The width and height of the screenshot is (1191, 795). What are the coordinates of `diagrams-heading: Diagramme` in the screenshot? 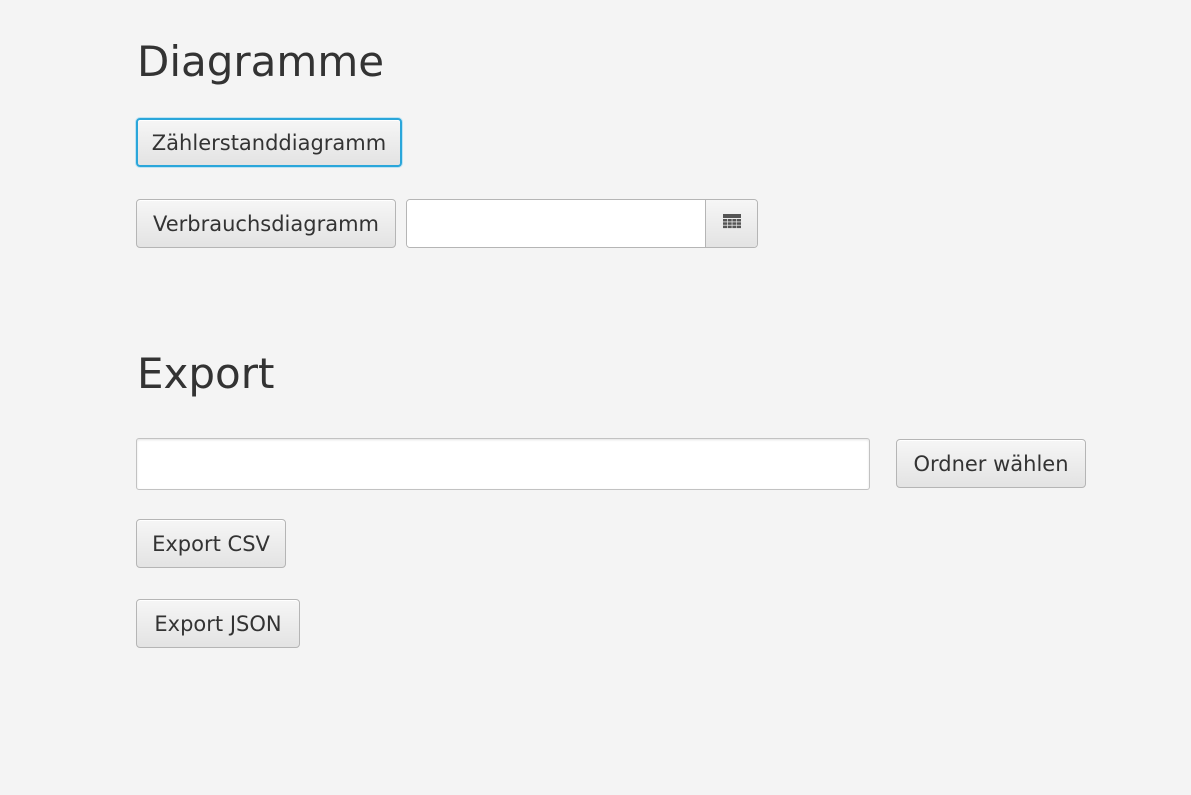 It's located at (261, 61).